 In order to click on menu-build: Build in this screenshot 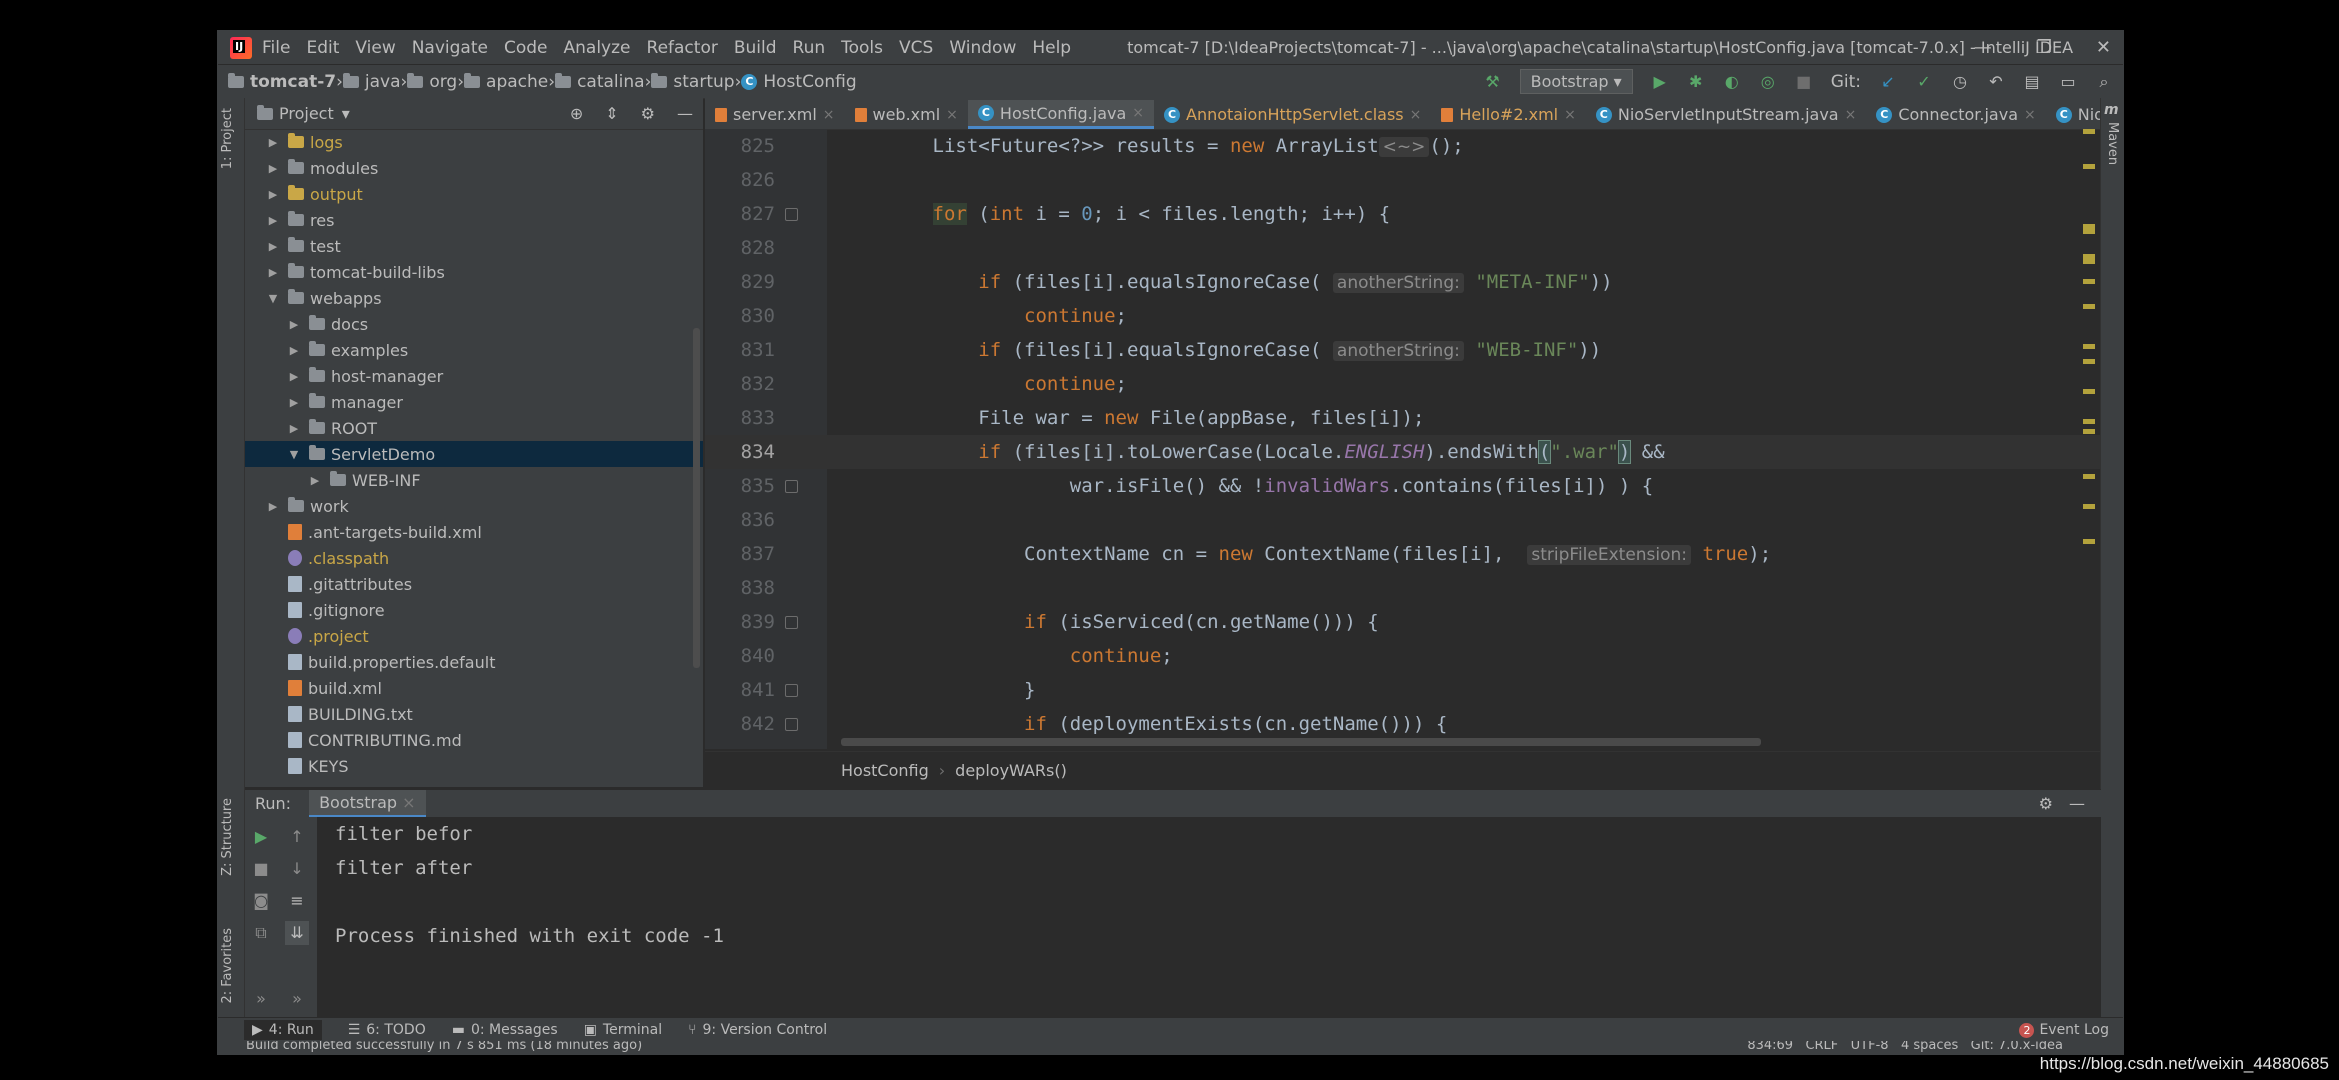, I will do `click(755, 48)`.